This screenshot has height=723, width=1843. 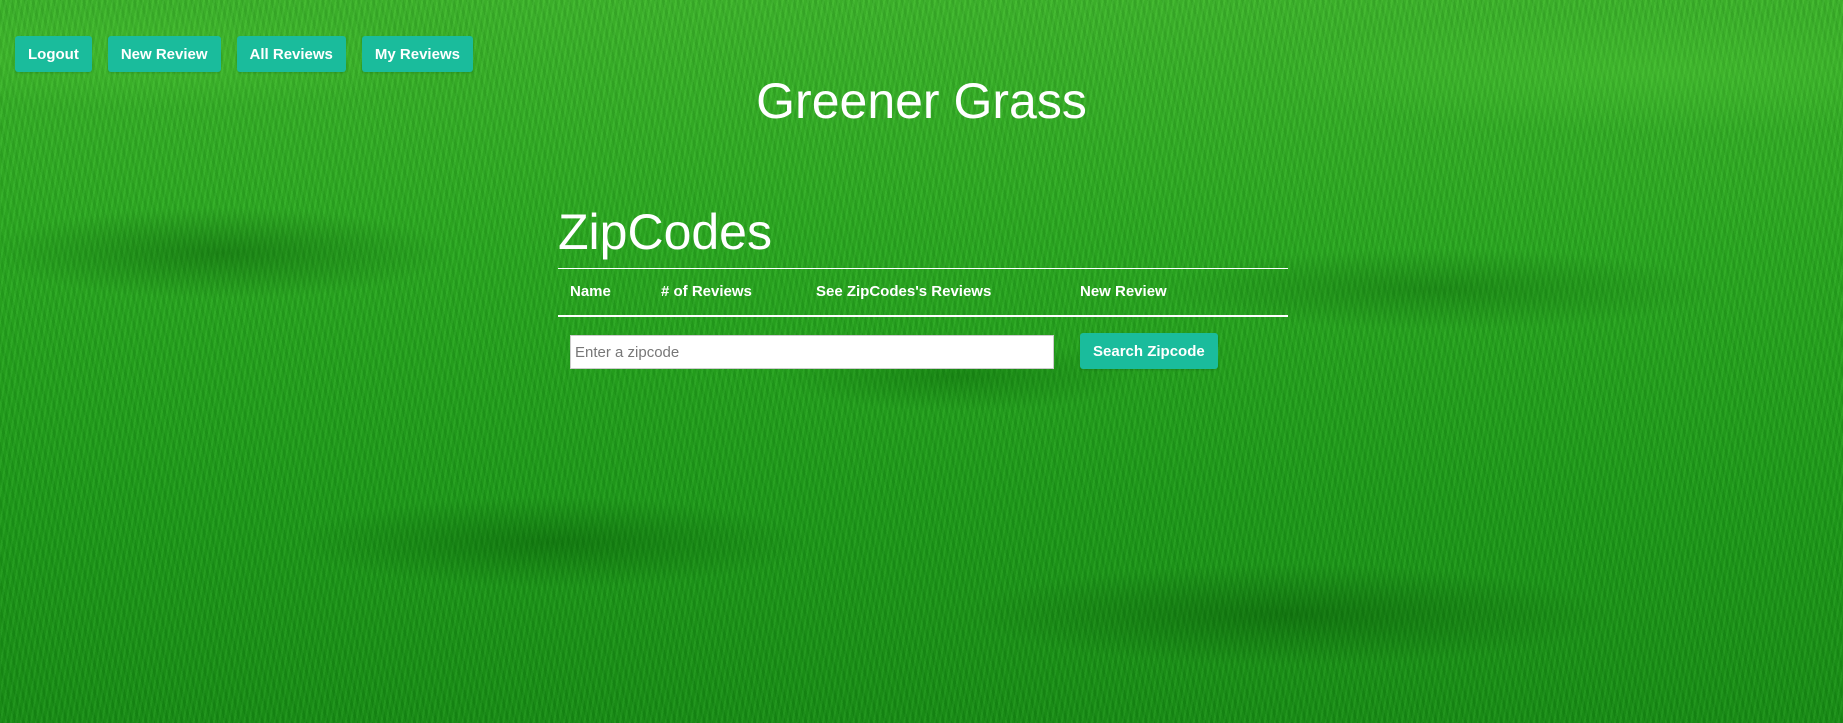 I want to click on zipcode-search-input, so click(x=812, y=352).